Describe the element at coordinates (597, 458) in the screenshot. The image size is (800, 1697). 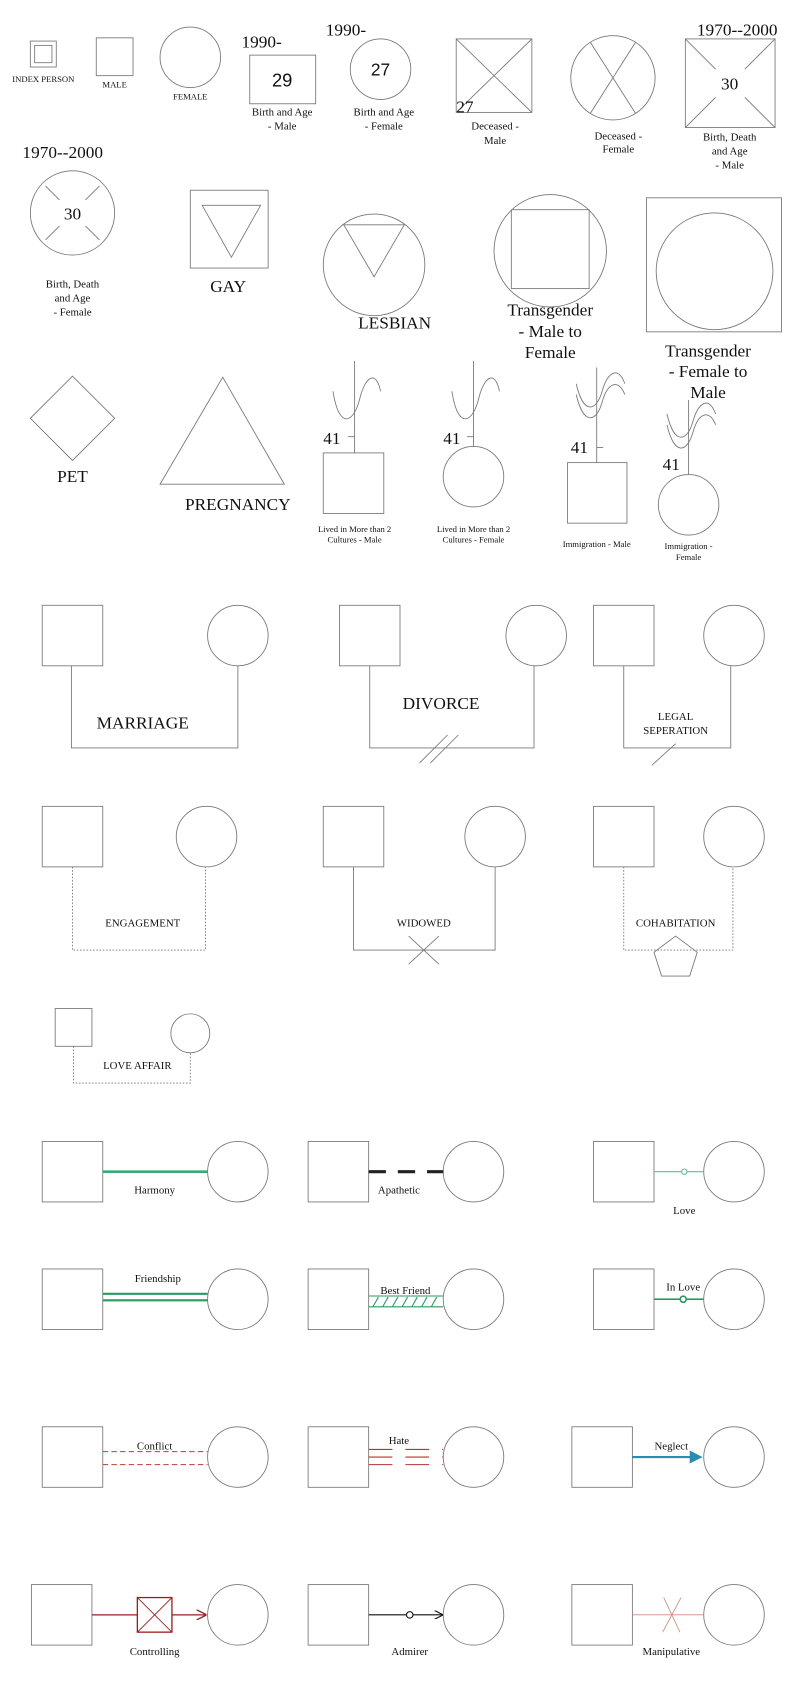
I see `immigration-male-symbol: 41 Immigration - Male` at that location.